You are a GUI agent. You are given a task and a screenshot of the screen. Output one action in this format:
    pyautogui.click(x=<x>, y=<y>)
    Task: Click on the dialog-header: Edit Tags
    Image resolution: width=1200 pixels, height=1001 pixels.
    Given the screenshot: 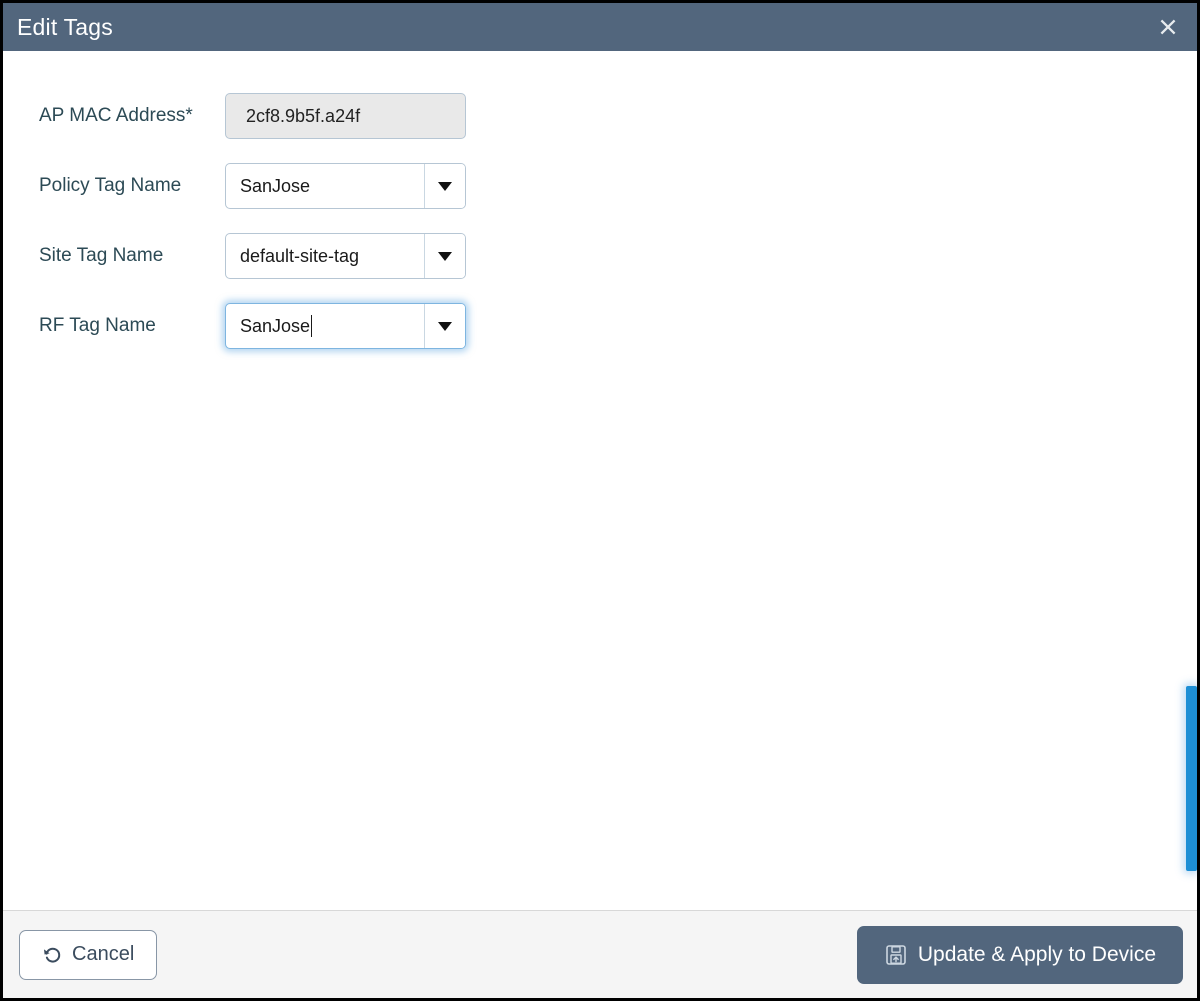 What is the action you would take?
    pyautogui.click(x=600, y=27)
    